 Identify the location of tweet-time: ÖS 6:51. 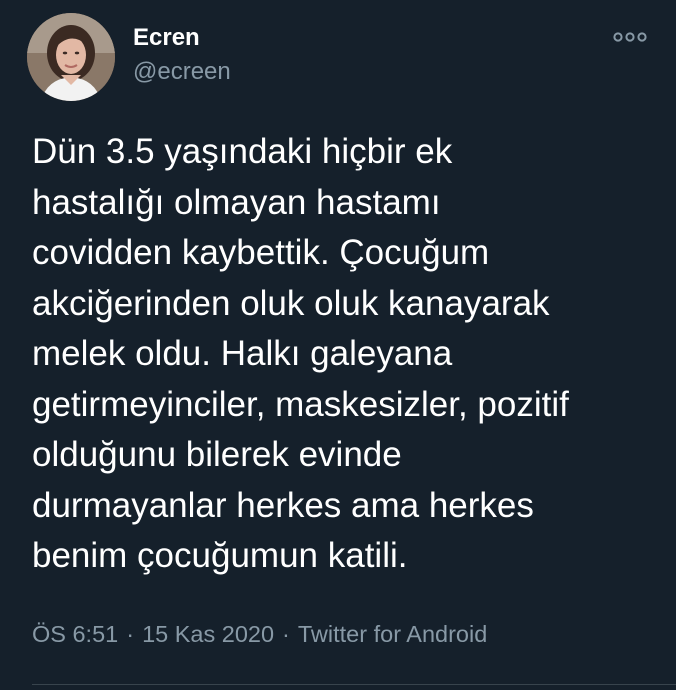
(75, 634).